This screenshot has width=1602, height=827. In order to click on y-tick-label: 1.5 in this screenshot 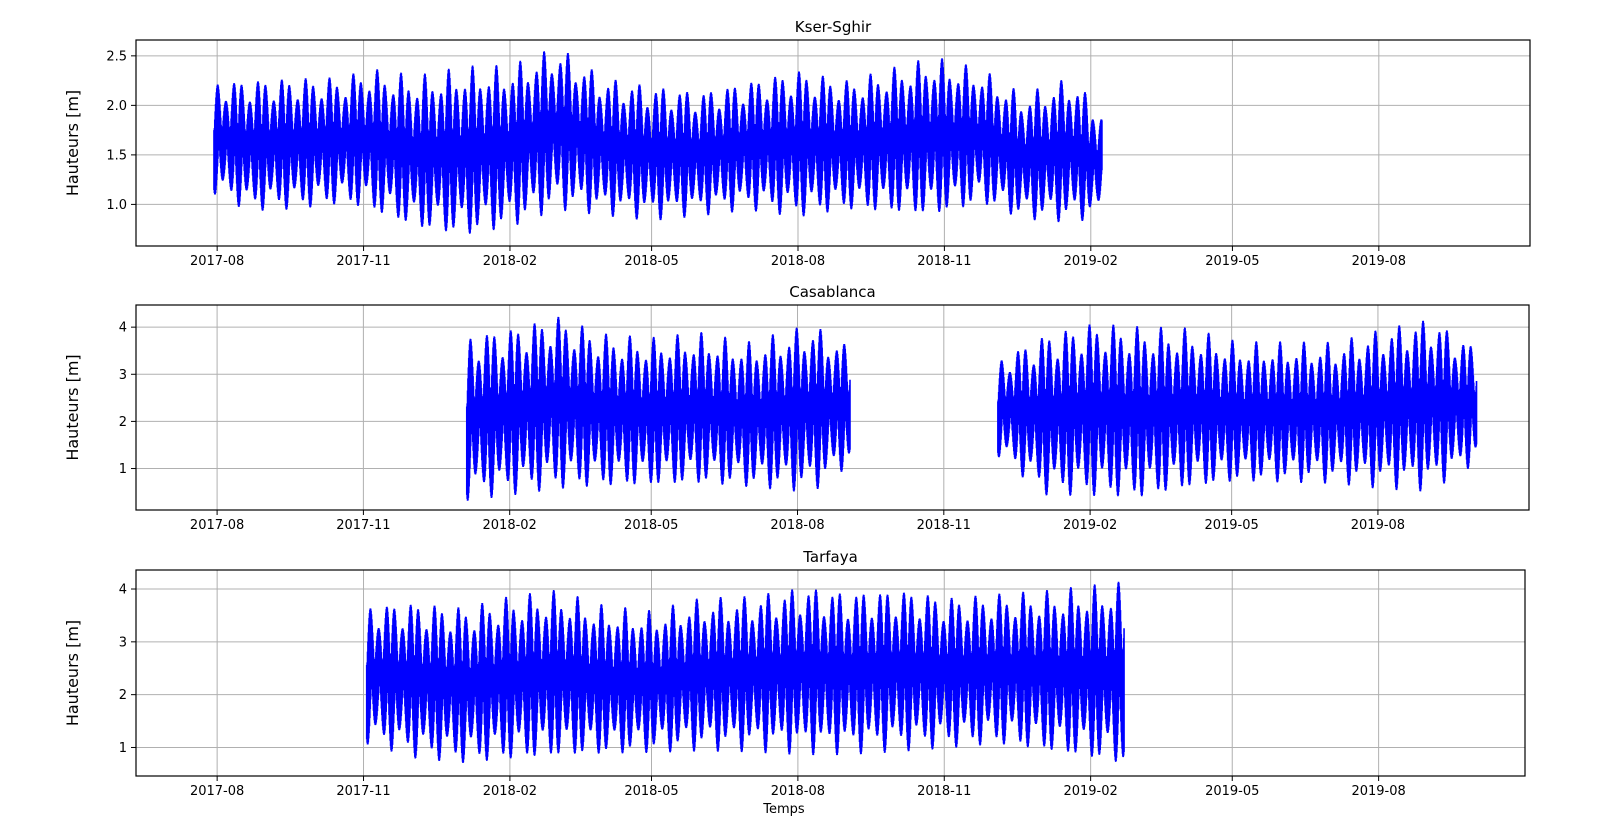, I will do `click(116, 155)`.